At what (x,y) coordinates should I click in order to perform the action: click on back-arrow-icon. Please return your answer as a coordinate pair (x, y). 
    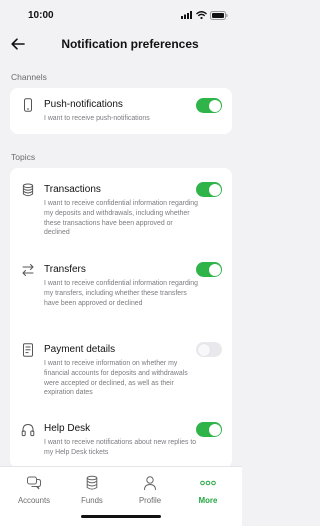
    Looking at the image, I should click on (18, 44).